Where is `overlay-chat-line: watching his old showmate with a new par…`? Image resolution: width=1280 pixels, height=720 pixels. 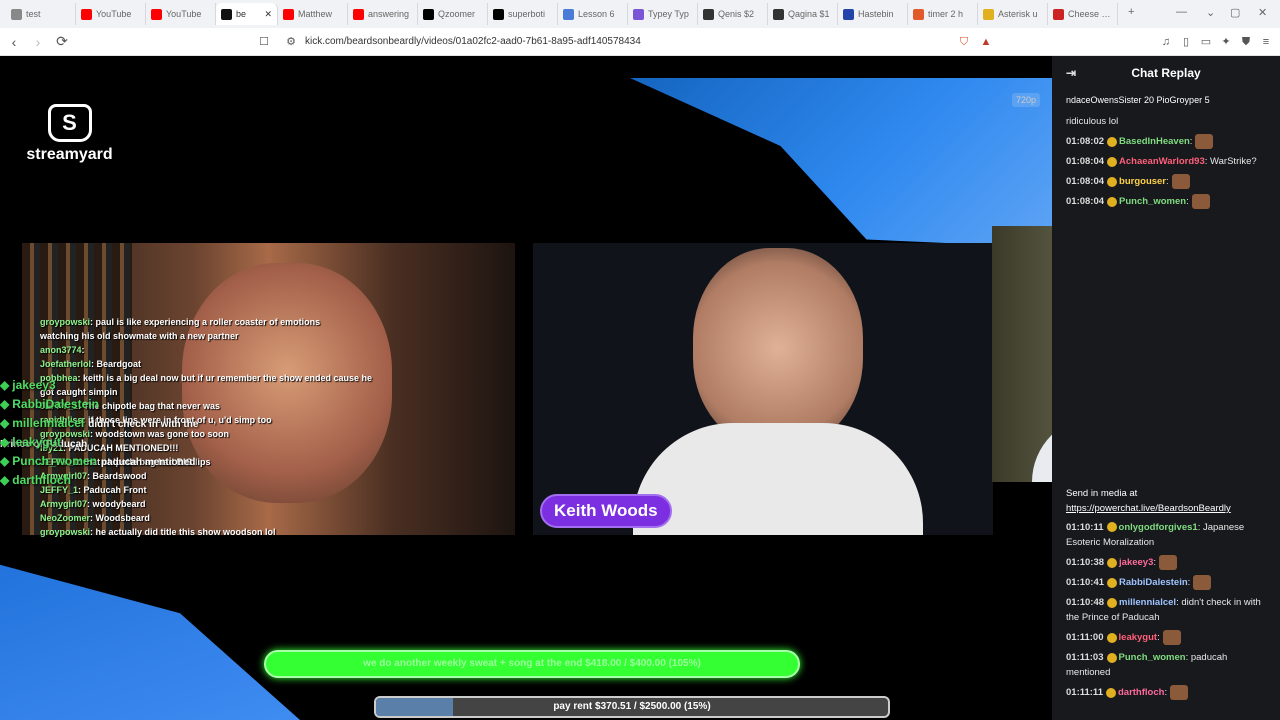
overlay-chat-line: watching his old showmate with a new par… is located at coordinates (270, 336).